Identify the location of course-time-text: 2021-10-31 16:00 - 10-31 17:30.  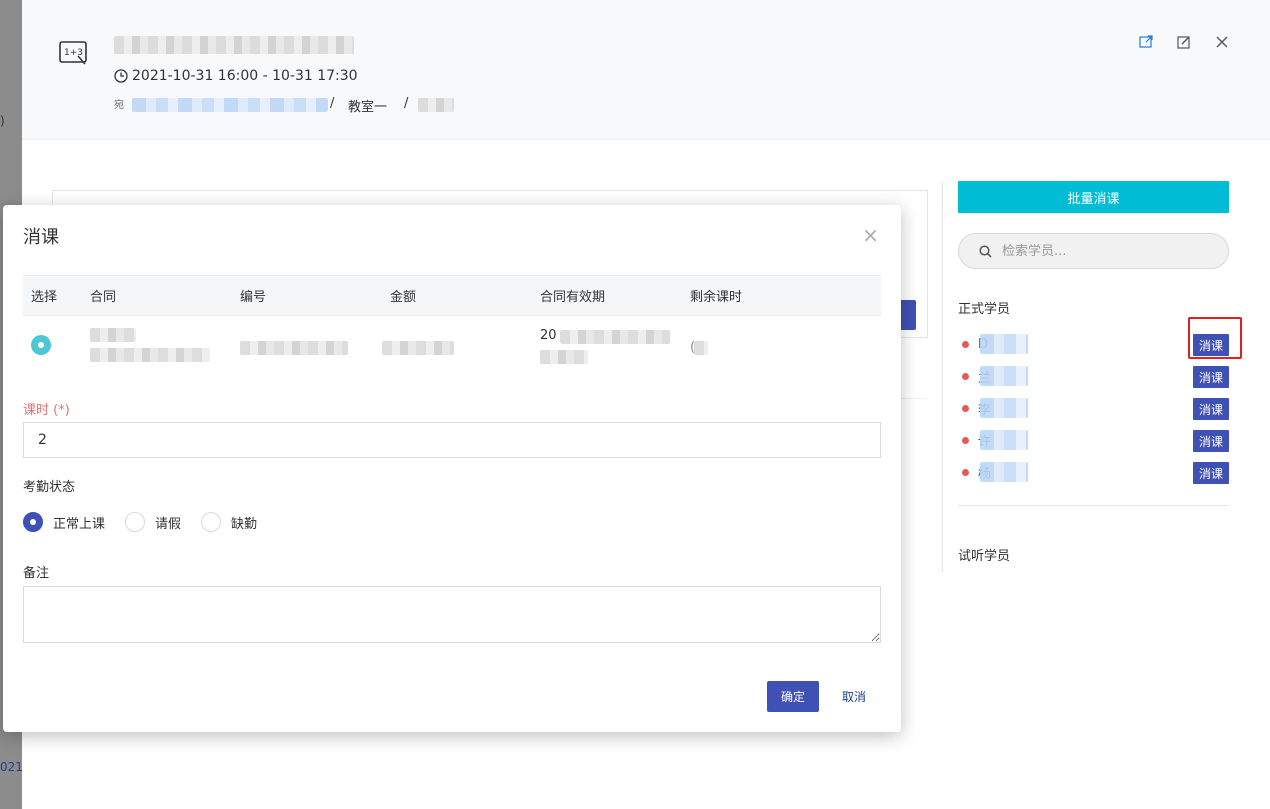
(245, 76).